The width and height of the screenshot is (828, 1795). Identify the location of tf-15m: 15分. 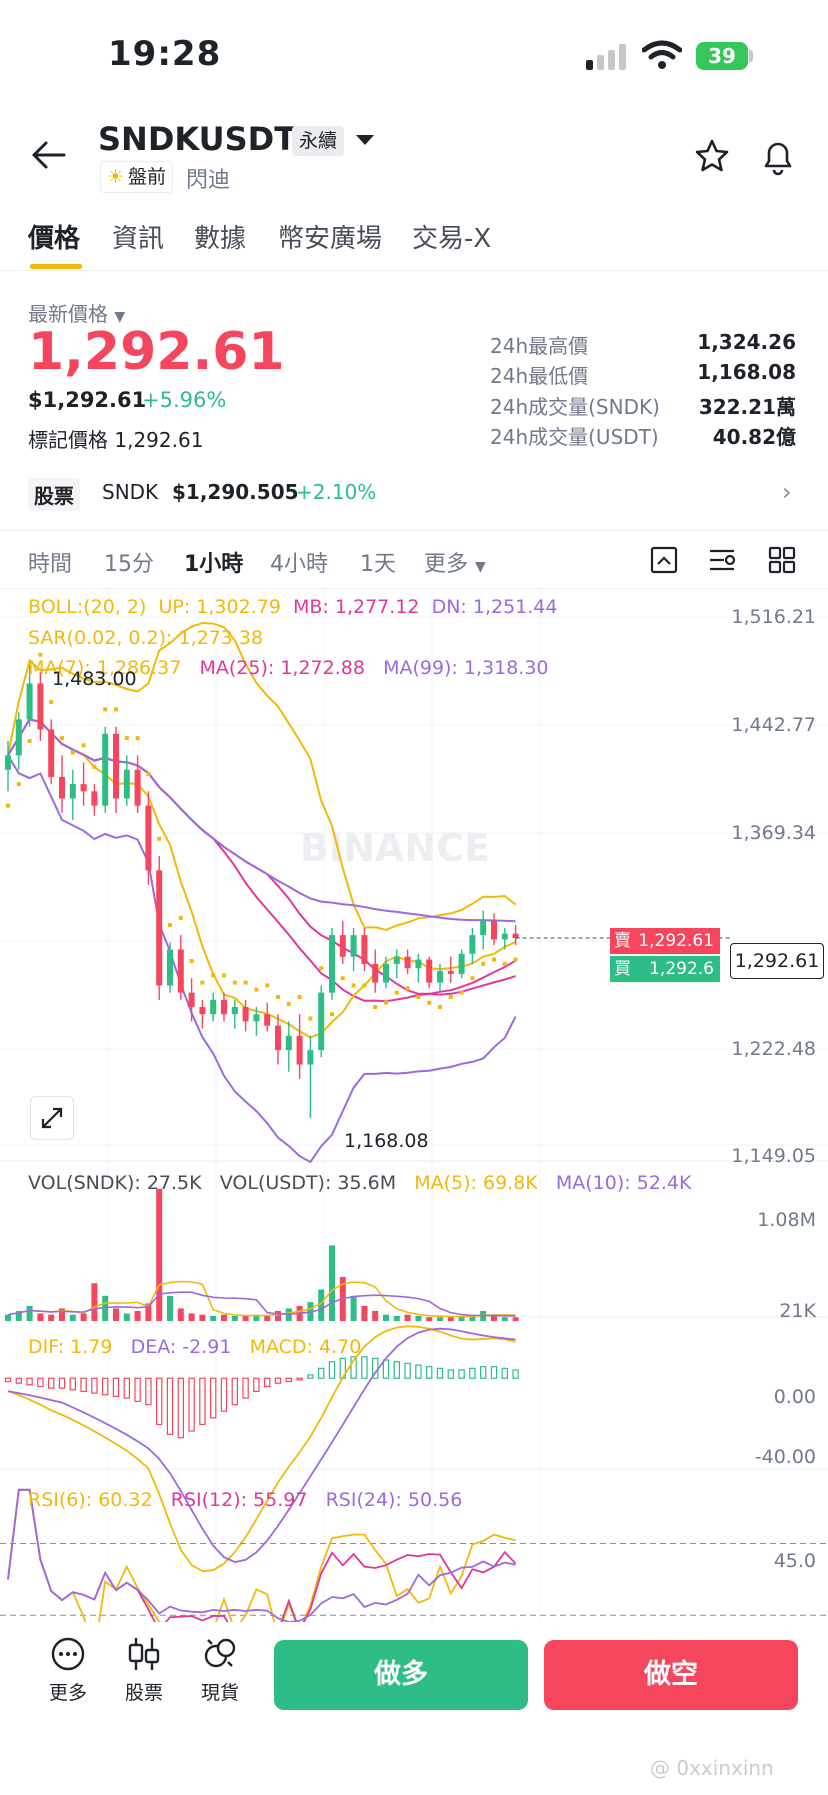
(129, 562).